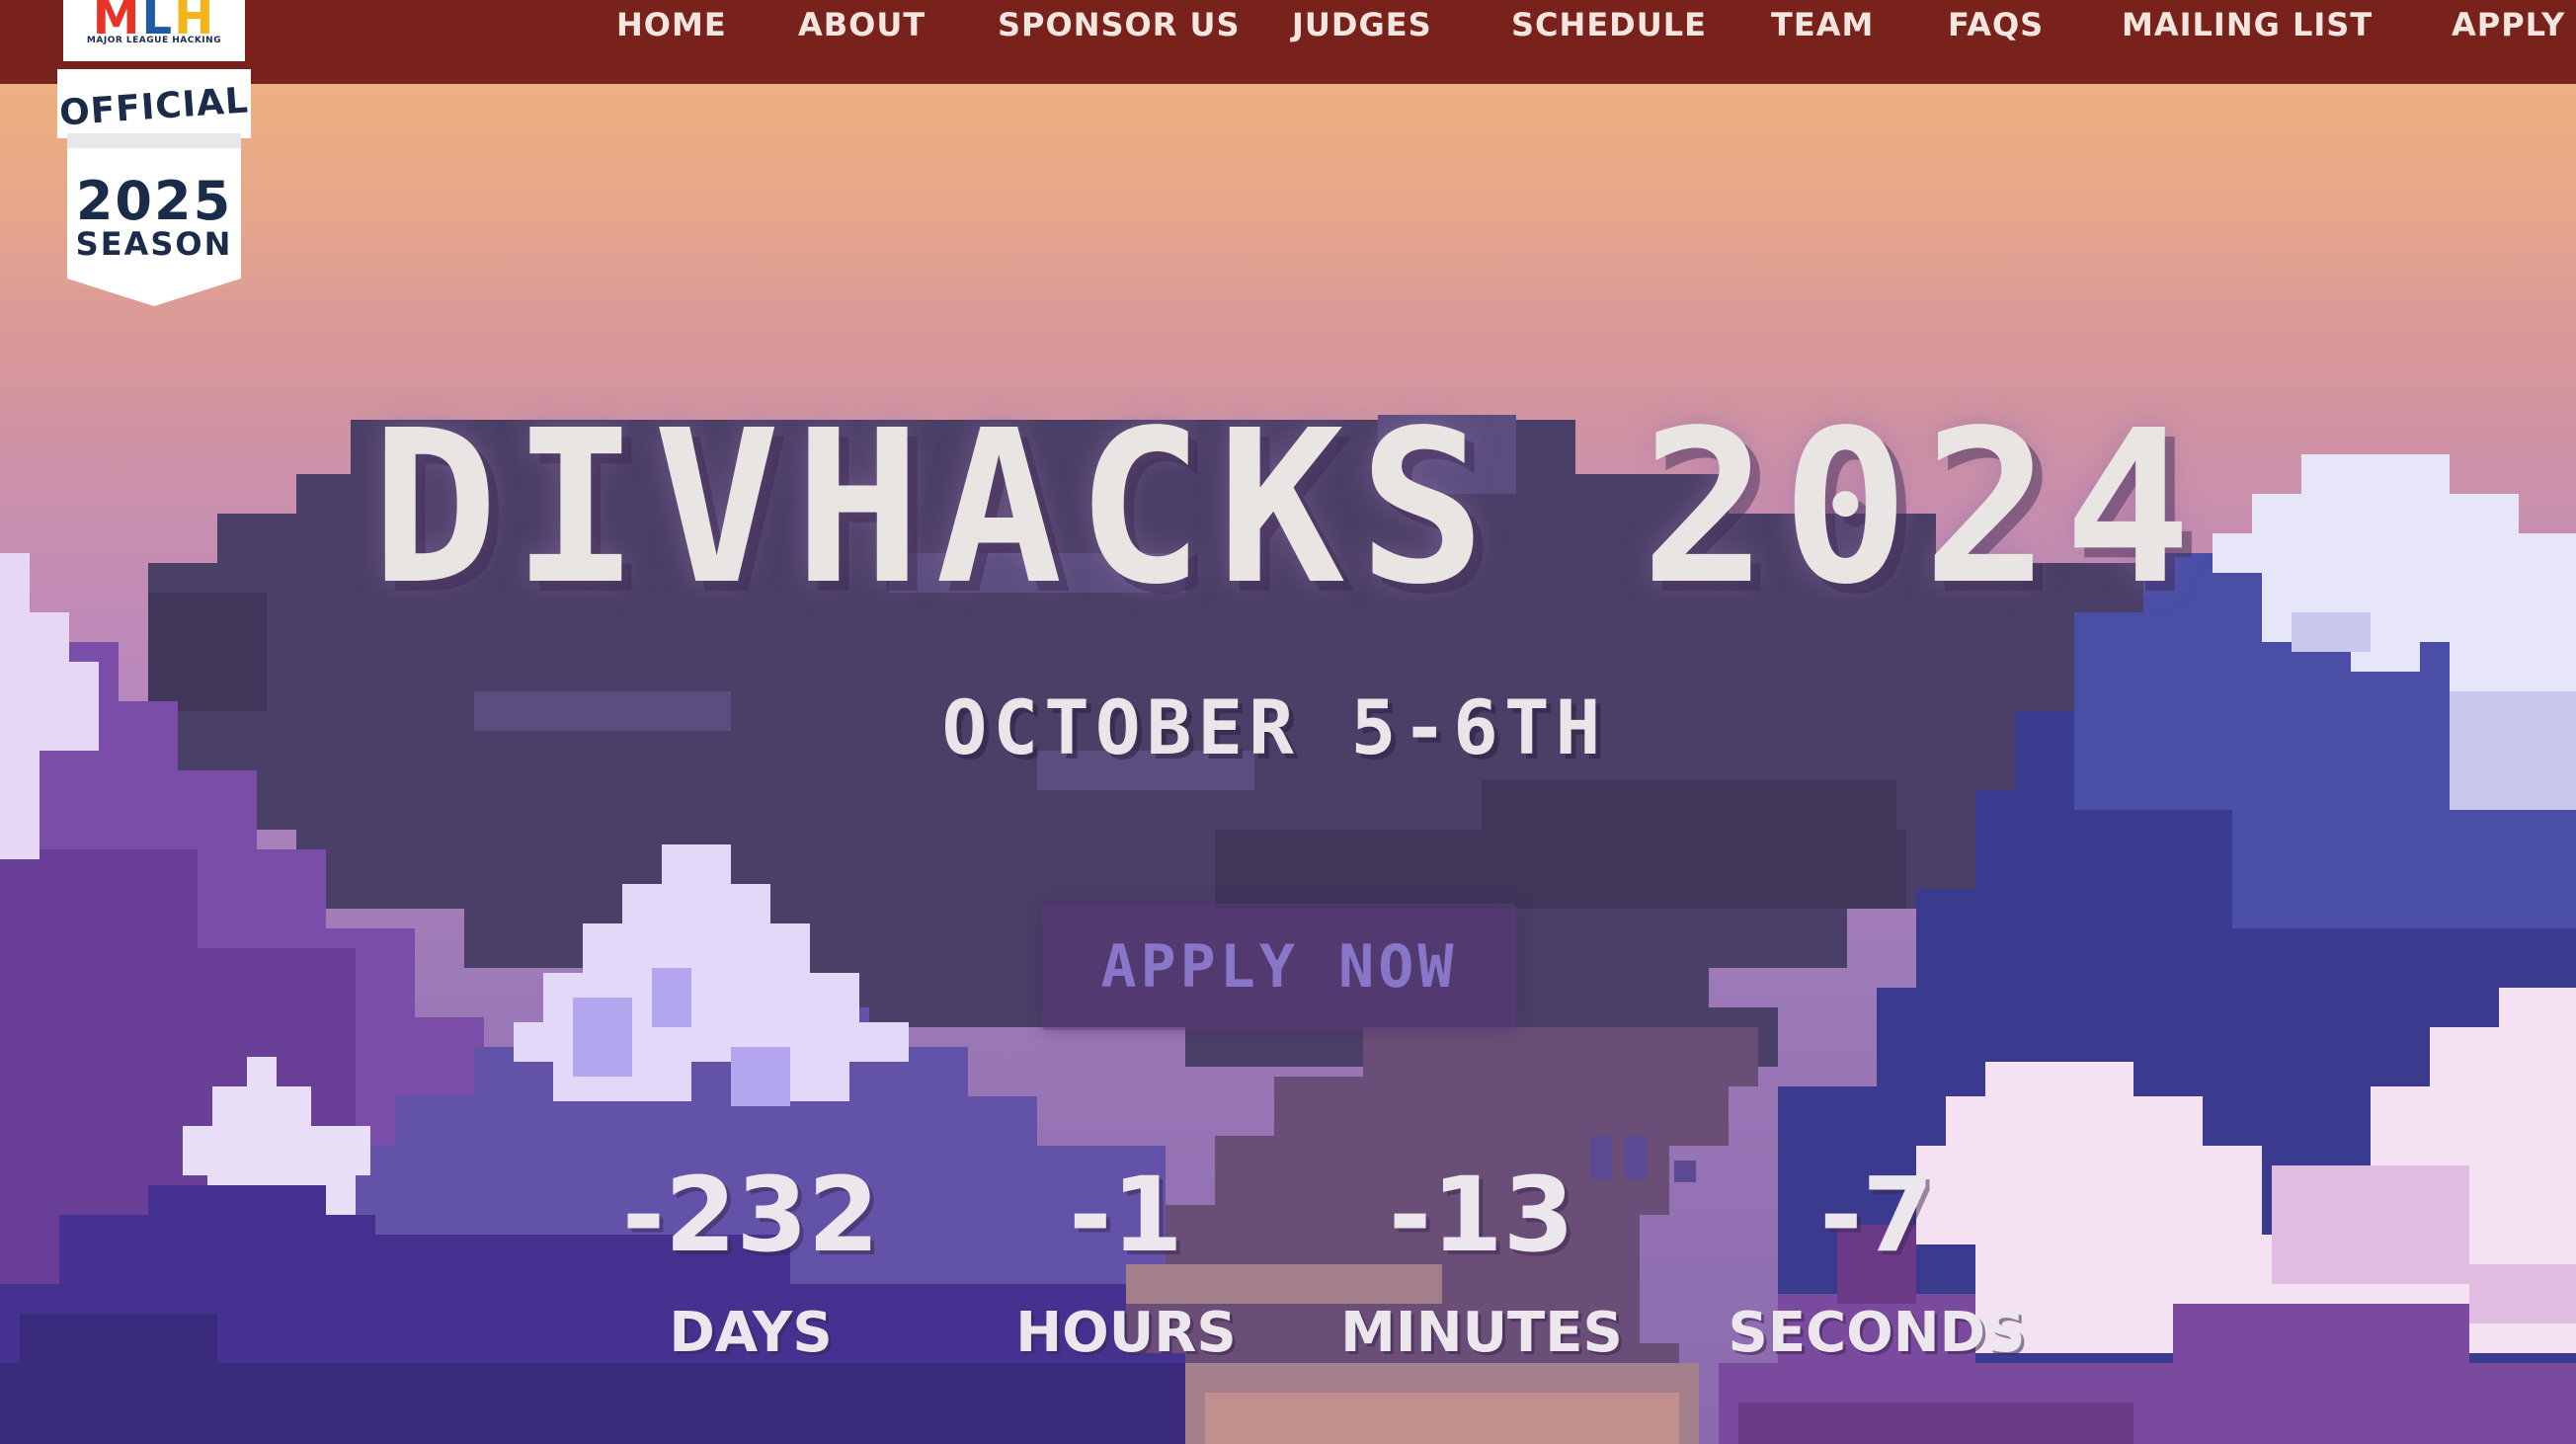  Describe the element at coordinates (1126, 1215) in the screenshot. I see `countdown-hours-value: -1` at that location.